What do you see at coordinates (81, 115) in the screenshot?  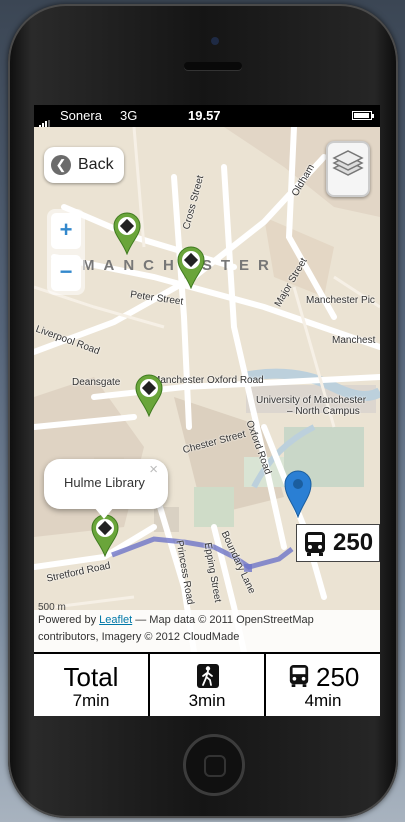 I see `carrier-name: Sonera` at bounding box center [81, 115].